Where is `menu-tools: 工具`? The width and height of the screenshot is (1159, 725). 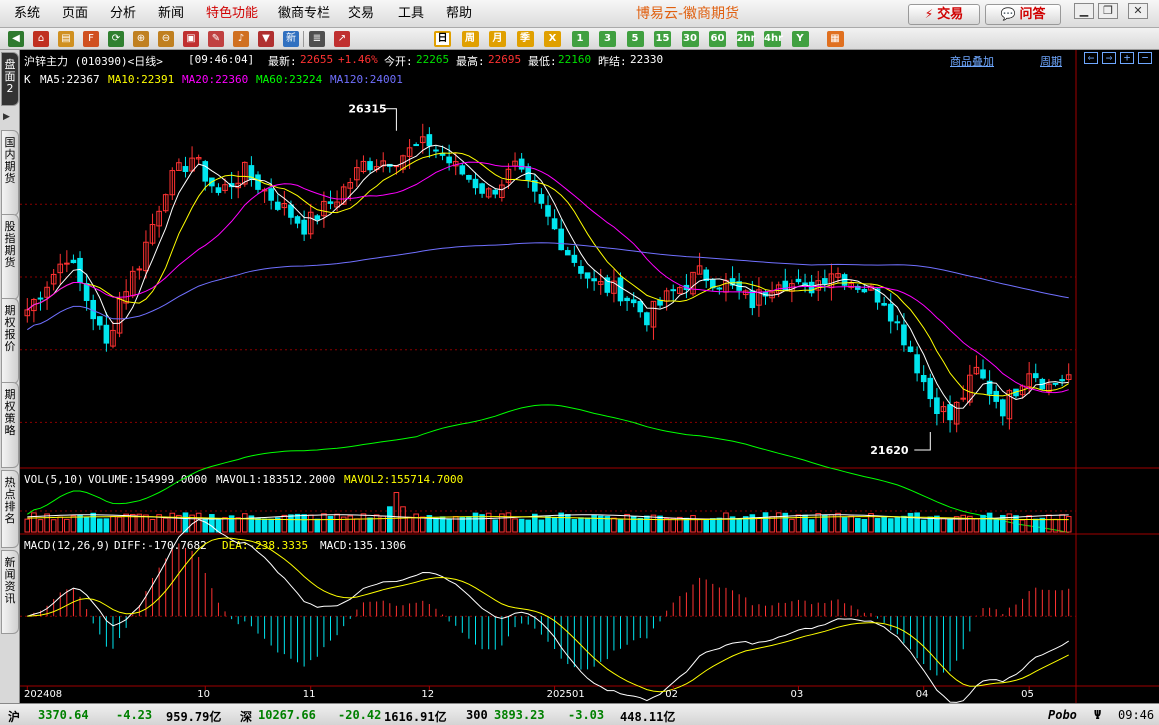
menu-tools: 工具 is located at coordinates (411, 14).